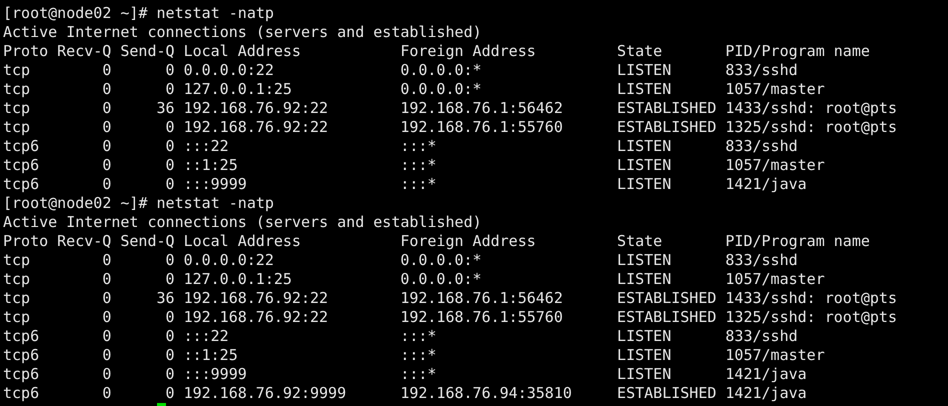 The height and width of the screenshot is (406, 948). What do you see at coordinates (215, 203) in the screenshot?
I see `command-text: netstat -natp` at bounding box center [215, 203].